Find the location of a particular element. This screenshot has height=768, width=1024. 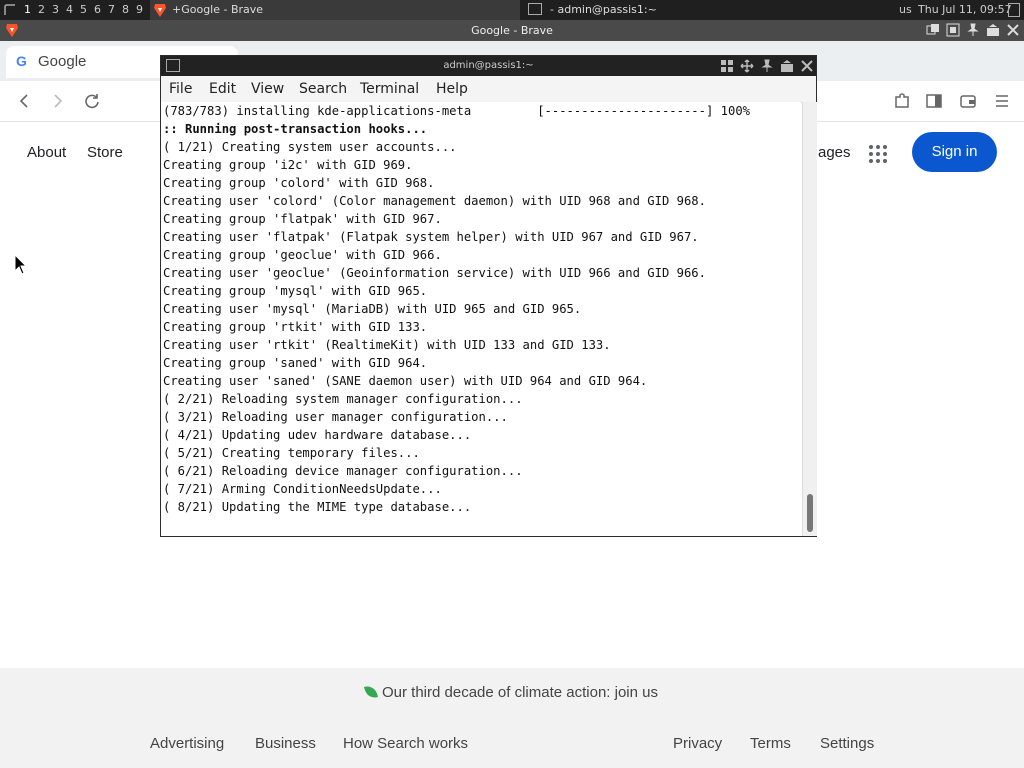

terminal-titlebar: admin@passis1:~ is located at coordinates (488, 66).